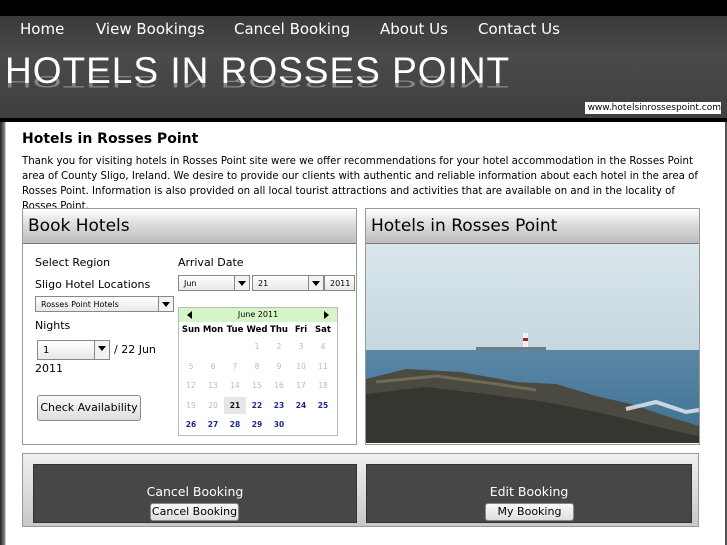 This screenshot has width=727, height=545. What do you see at coordinates (323, 405) in the screenshot?
I see `calendar-day: 25` at bounding box center [323, 405].